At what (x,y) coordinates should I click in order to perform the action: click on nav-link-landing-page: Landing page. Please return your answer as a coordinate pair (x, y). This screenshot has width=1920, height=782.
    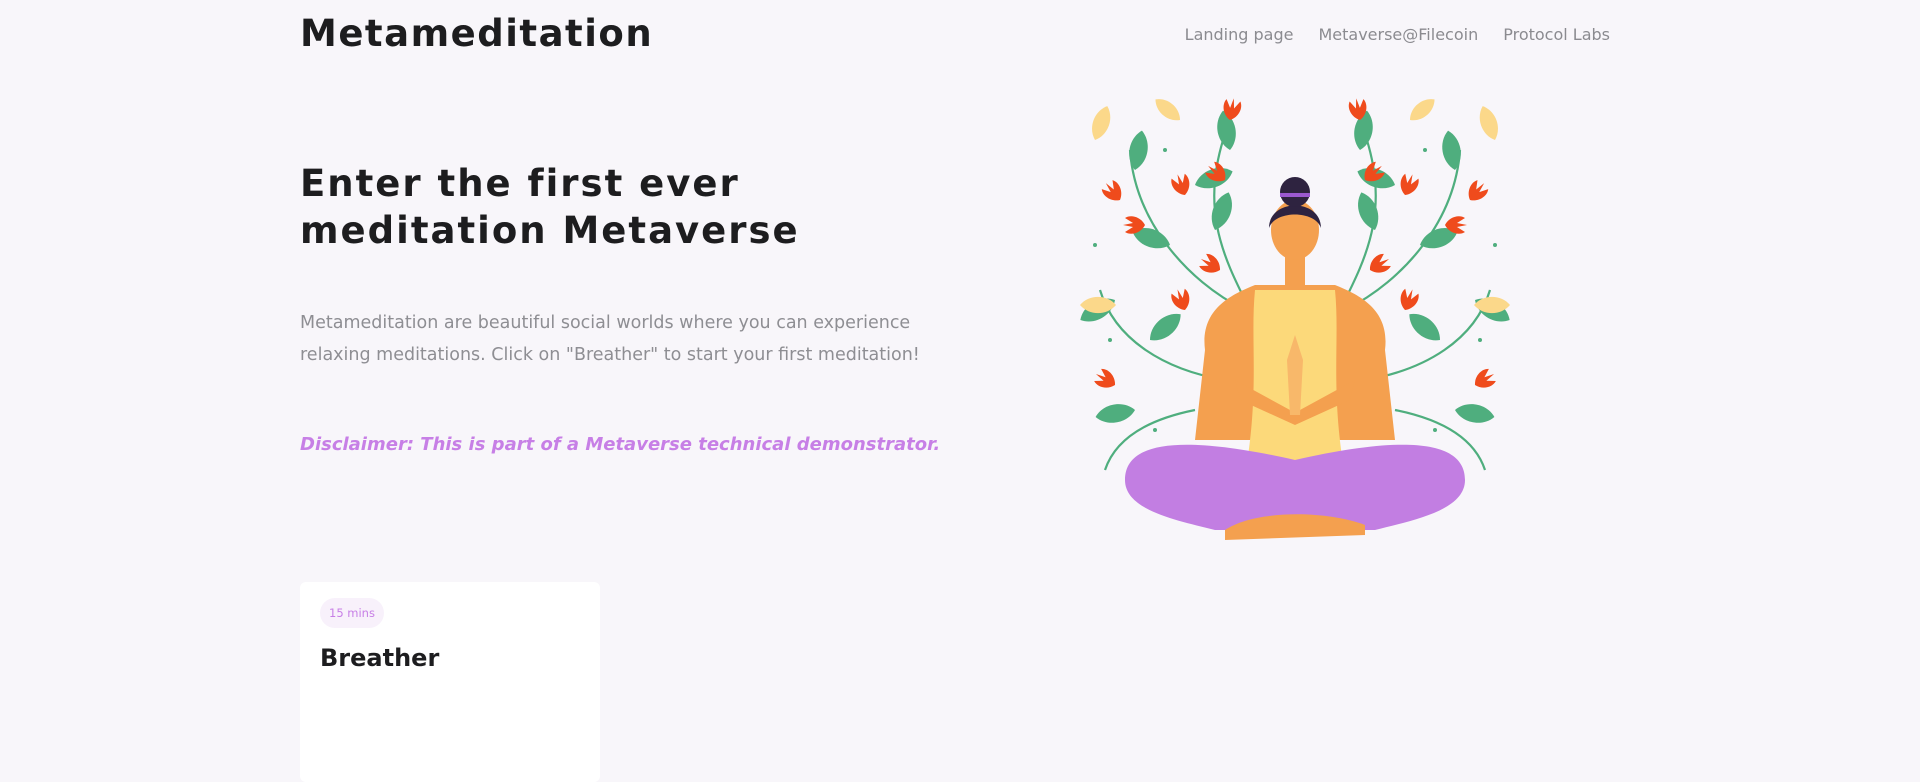
    Looking at the image, I should click on (1239, 34).